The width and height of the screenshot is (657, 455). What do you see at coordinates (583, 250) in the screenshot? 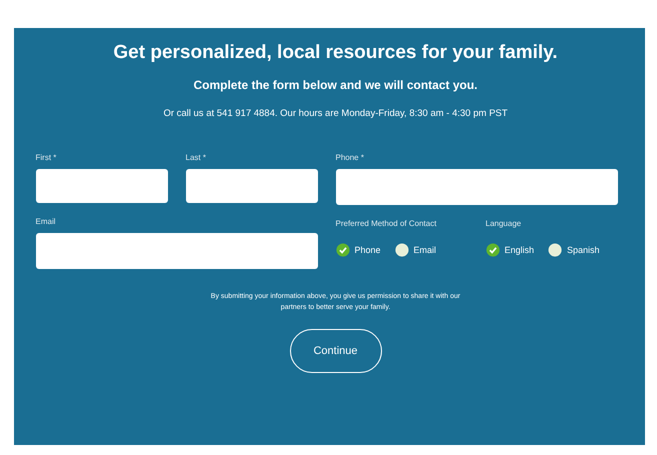
I see `option-label: Spanish` at bounding box center [583, 250].